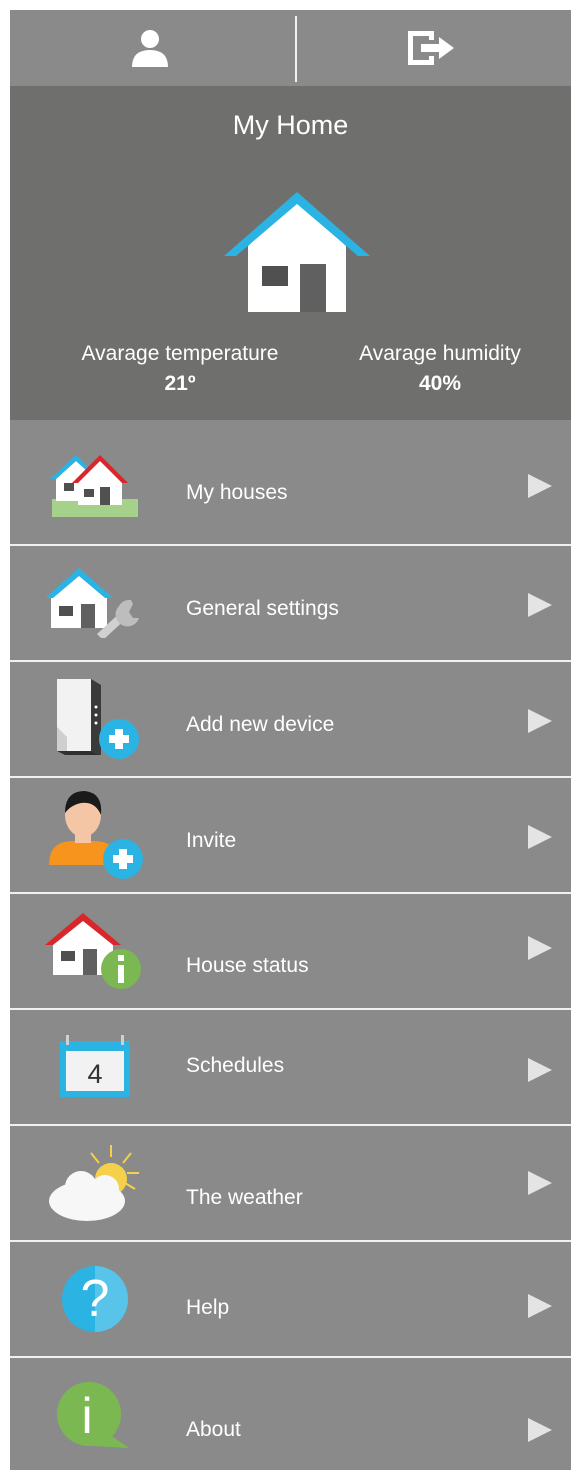 This screenshot has width=573, height=1472. I want to click on menu-item-label: Invite, so click(211, 840).